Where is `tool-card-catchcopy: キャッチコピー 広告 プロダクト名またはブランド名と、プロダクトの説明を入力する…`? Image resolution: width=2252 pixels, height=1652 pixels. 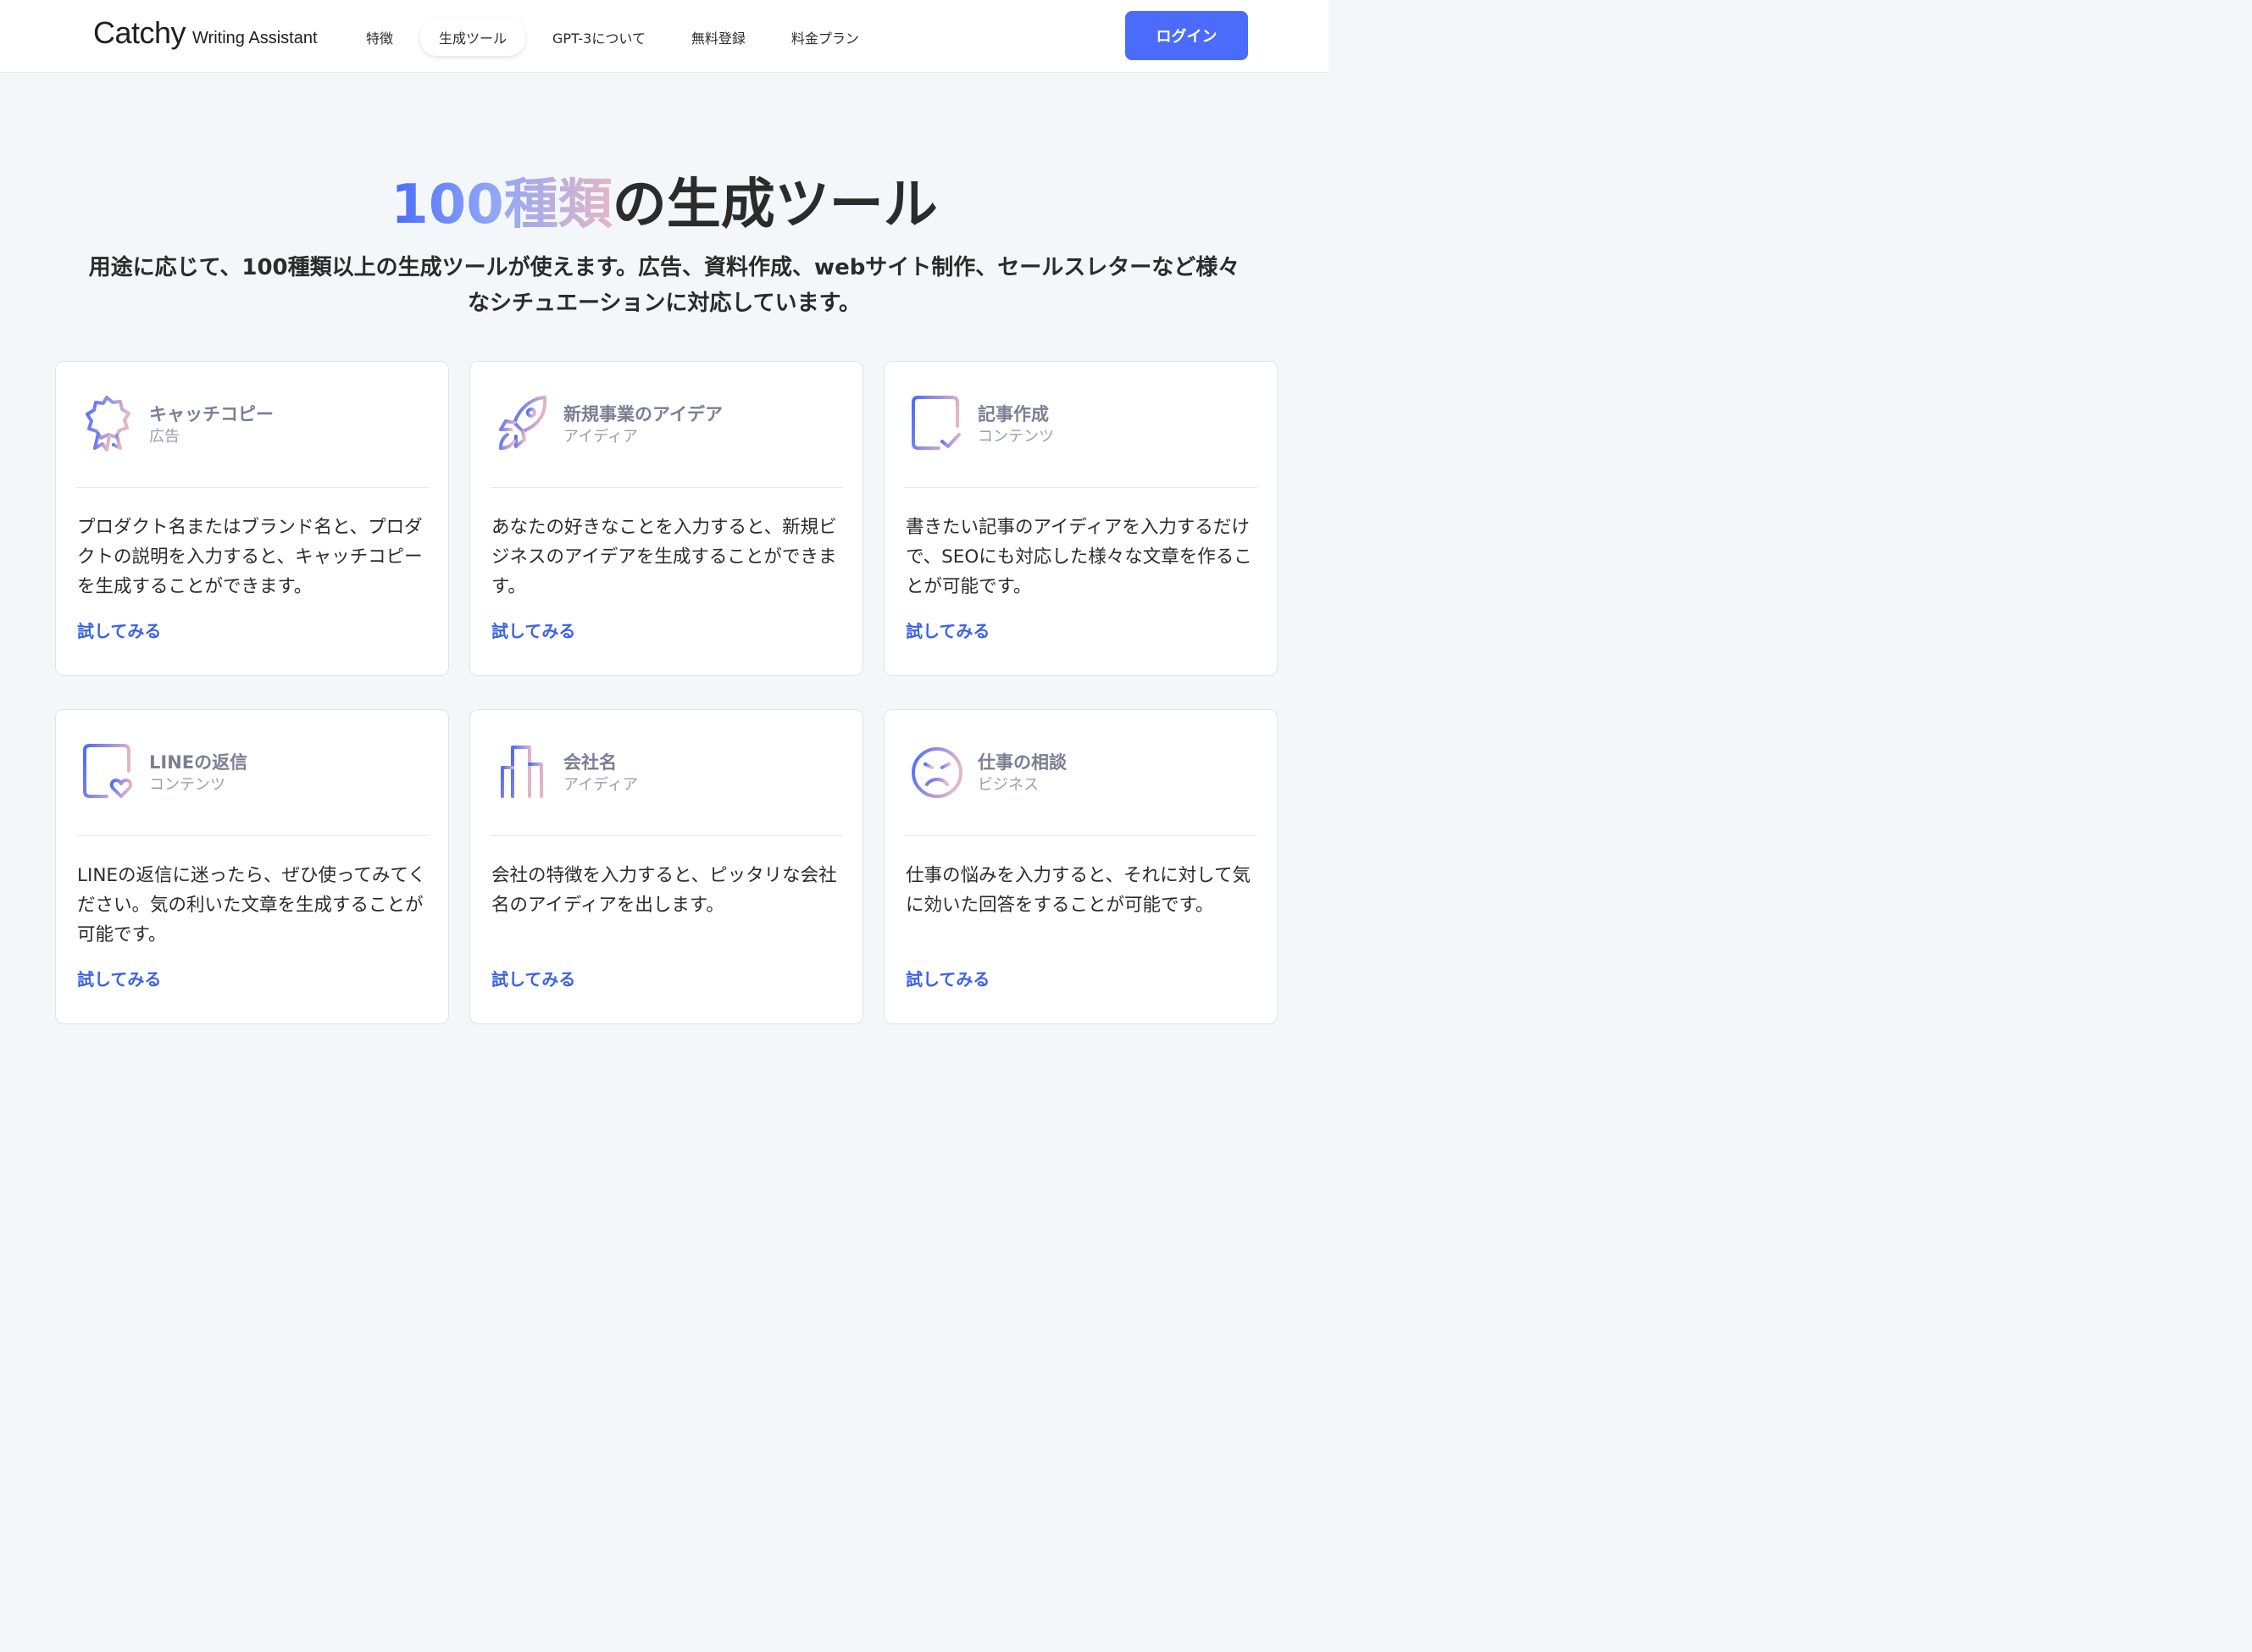 tool-card-catchcopy: キャッチコピー 広告 プロダクト名またはブランド名と、プロダクトの説明を入力する… is located at coordinates (252, 518).